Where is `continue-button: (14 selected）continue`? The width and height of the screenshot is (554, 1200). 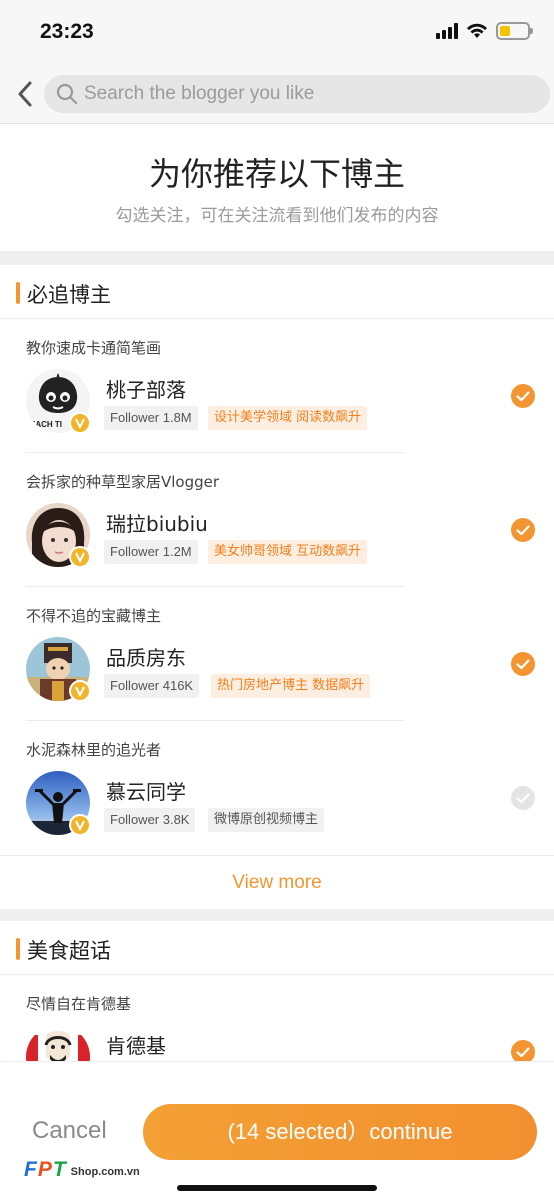 continue-button: (14 selected）continue is located at coordinates (340, 1132).